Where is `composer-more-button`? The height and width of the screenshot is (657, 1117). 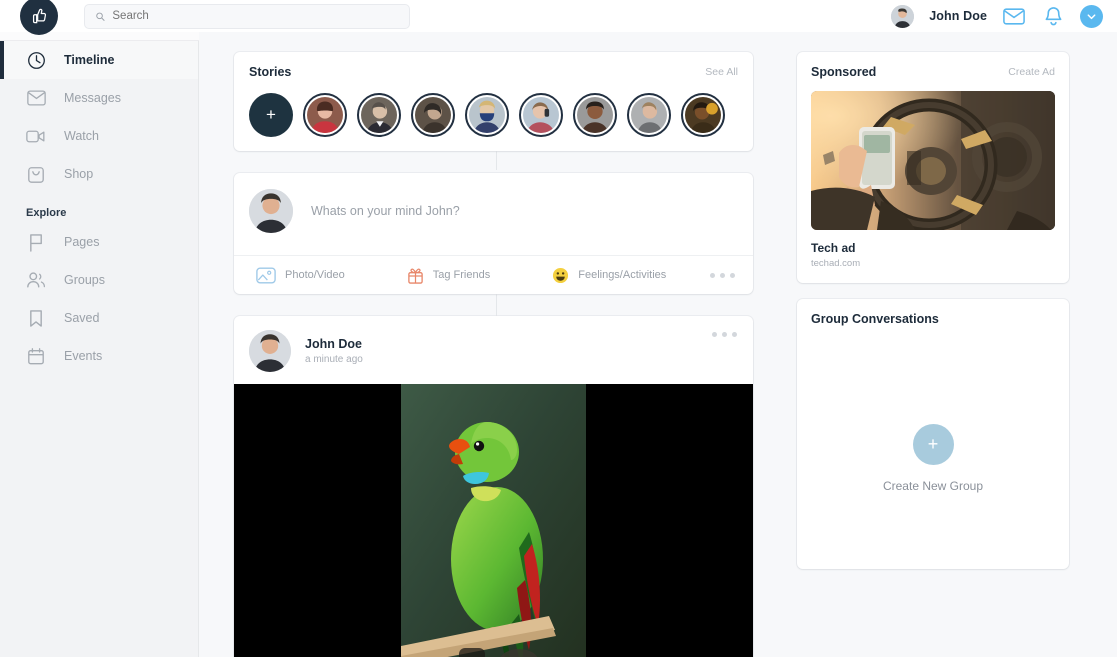 composer-more-button is located at coordinates (722, 275).